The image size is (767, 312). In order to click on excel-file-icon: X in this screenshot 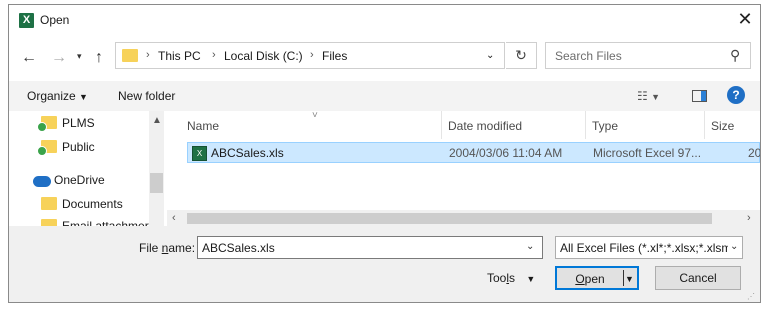, I will do `click(199, 153)`.